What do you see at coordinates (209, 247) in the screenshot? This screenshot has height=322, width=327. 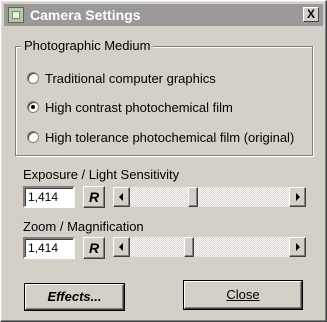 I see `zoom-slider` at bounding box center [209, 247].